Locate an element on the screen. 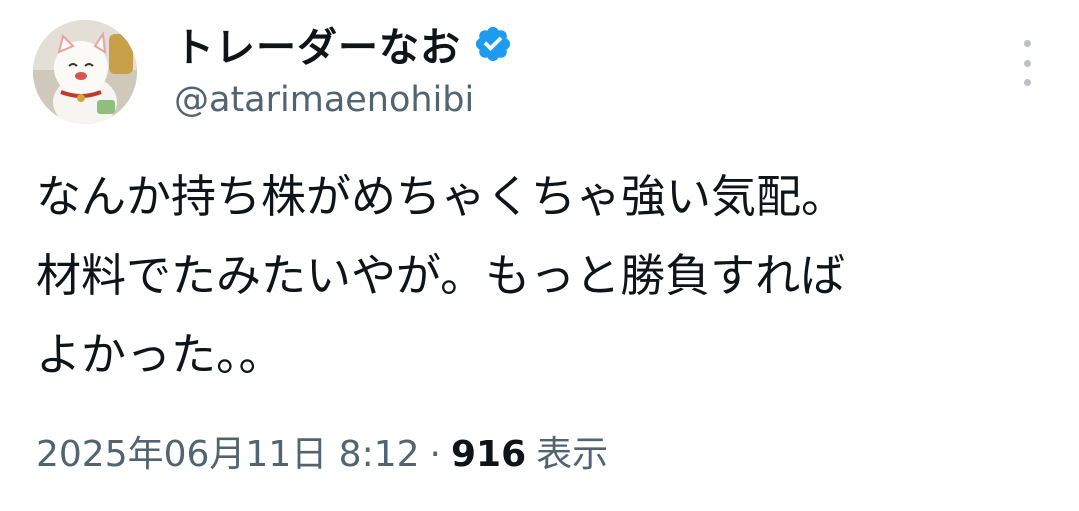 The width and height of the screenshot is (1079, 511). more-vertical-icon is located at coordinates (1027, 63).